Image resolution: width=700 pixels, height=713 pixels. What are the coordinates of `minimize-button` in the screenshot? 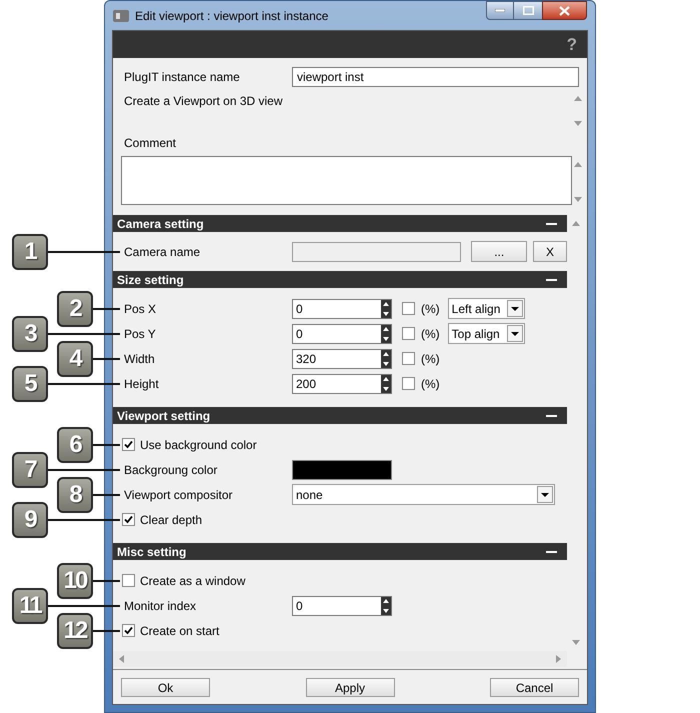 It's located at (500, 10).